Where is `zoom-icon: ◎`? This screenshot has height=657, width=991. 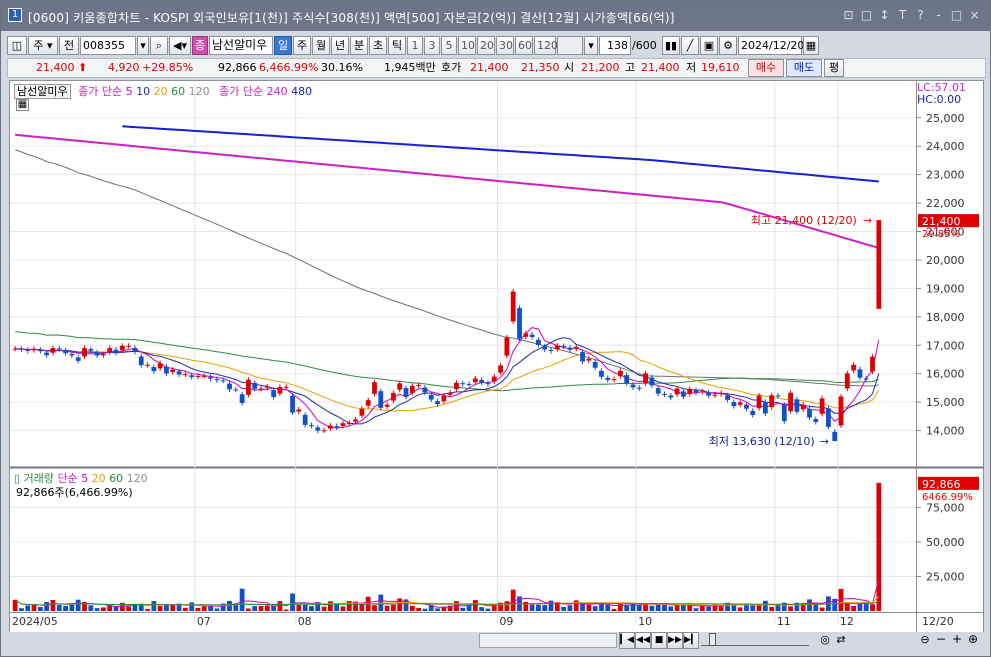 zoom-icon: ◎ is located at coordinates (825, 640).